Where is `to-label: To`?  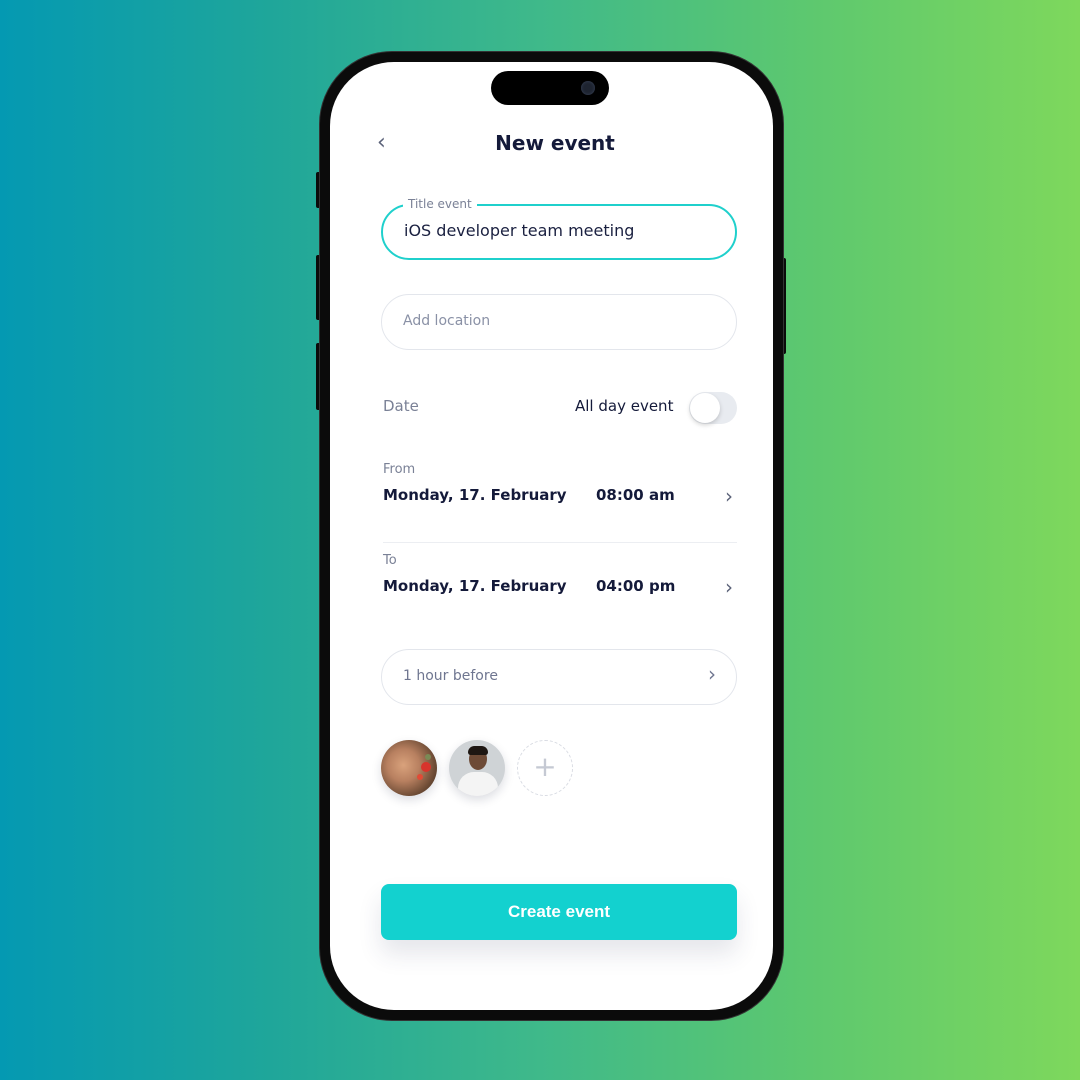 to-label: To is located at coordinates (390, 560).